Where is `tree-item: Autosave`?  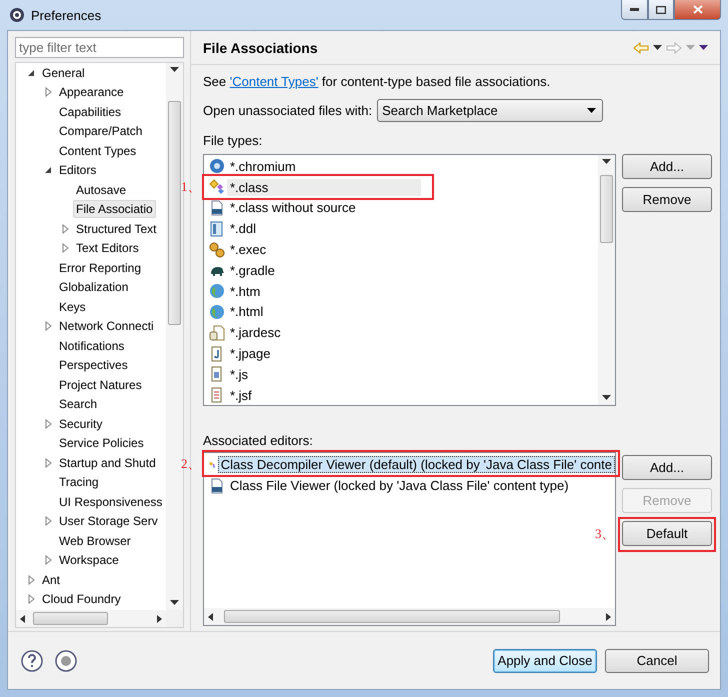 tree-item: Autosave is located at coordinates (101, 189).